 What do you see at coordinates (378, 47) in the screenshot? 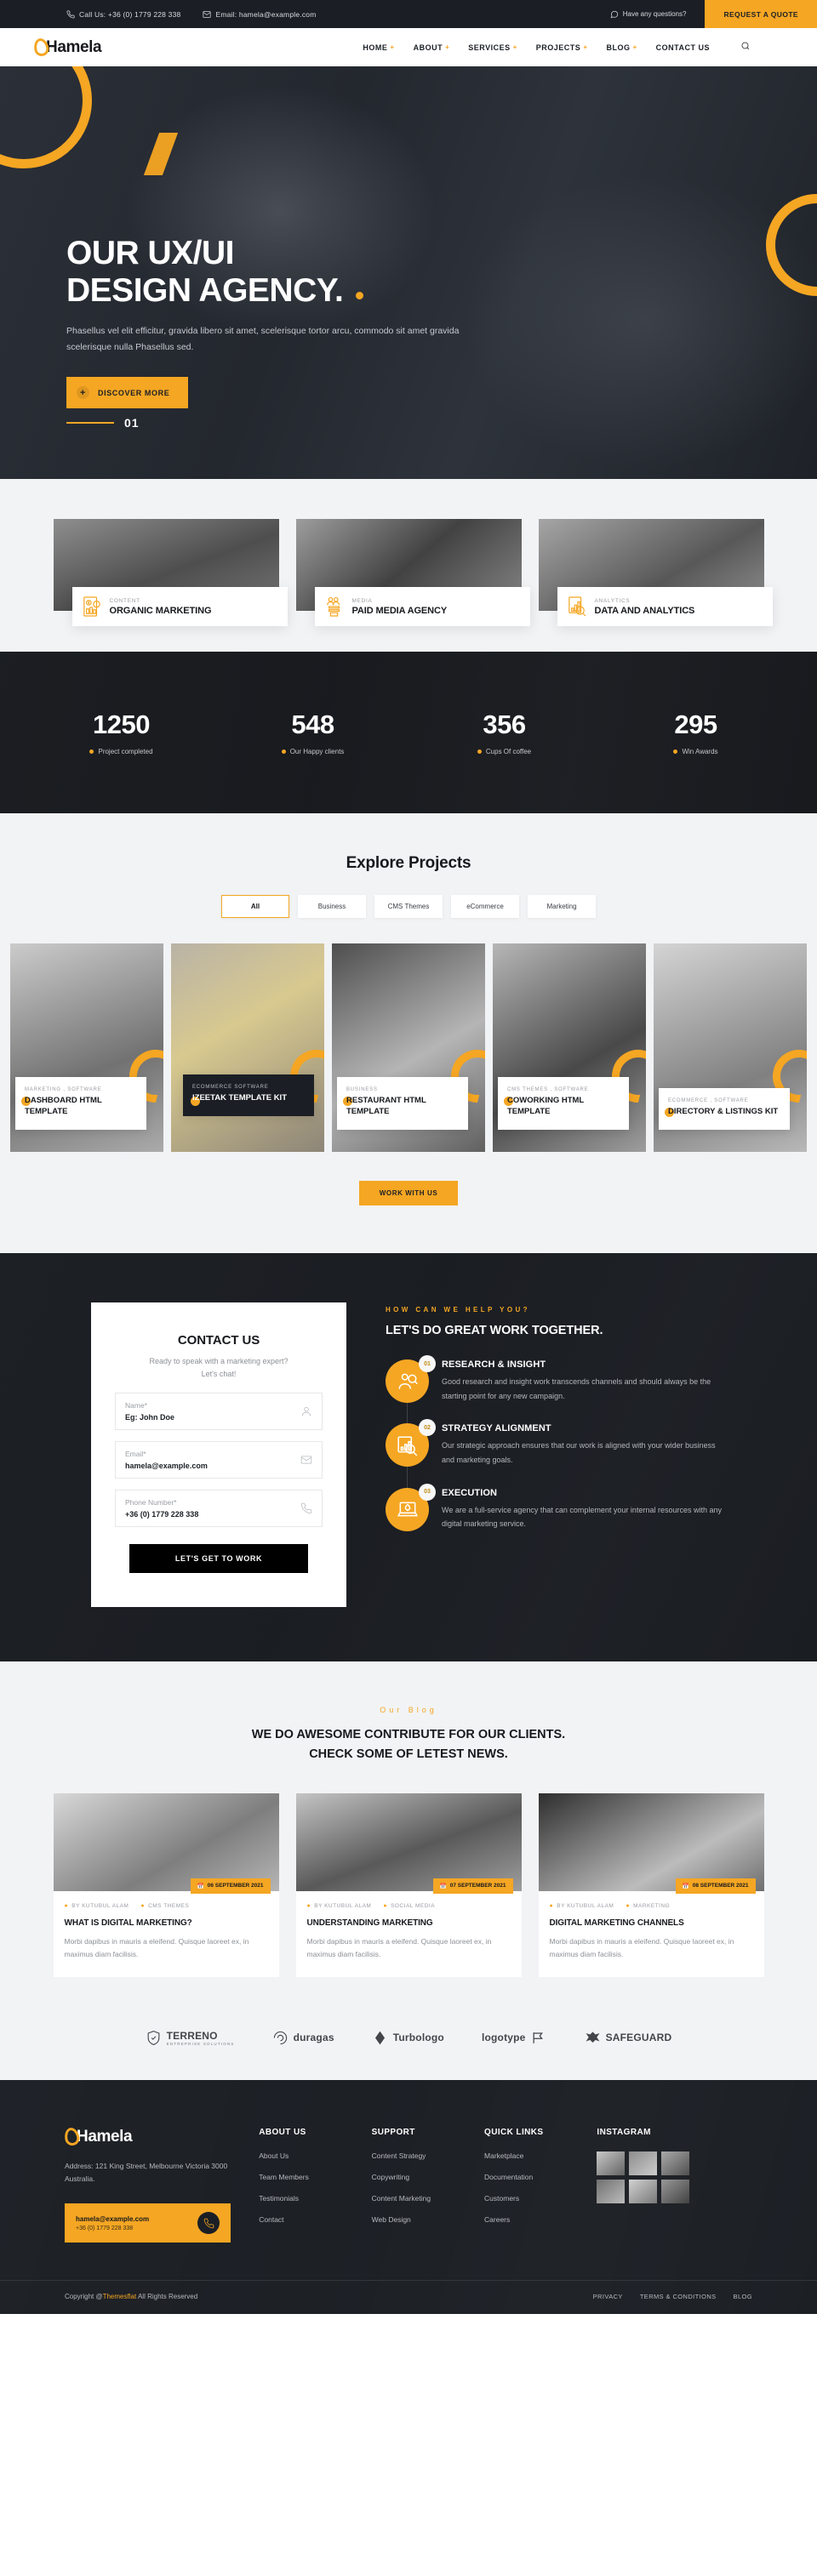
I see `nav-item-home: HOME +` at bounding box center [378, 47].